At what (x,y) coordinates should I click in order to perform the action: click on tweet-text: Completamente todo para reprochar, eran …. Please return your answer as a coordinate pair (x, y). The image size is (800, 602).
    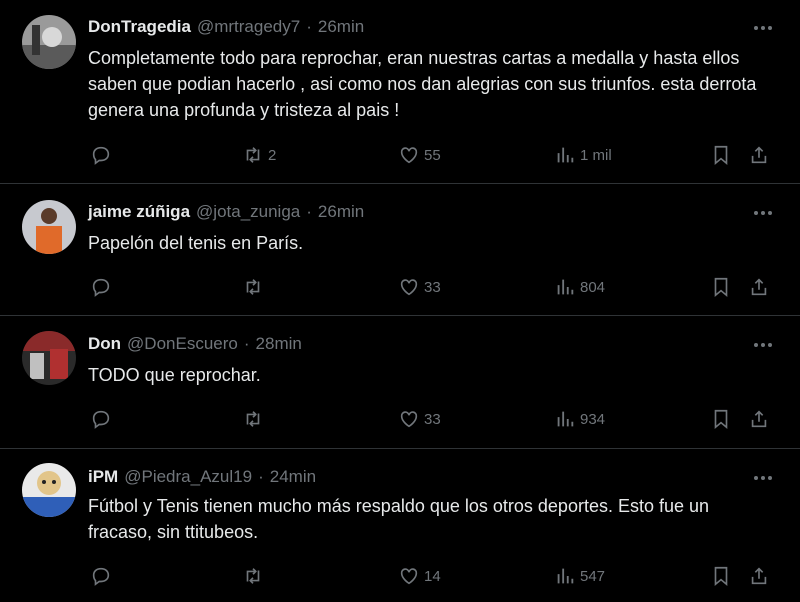
    Looking at the image, I should click on (422, 84).